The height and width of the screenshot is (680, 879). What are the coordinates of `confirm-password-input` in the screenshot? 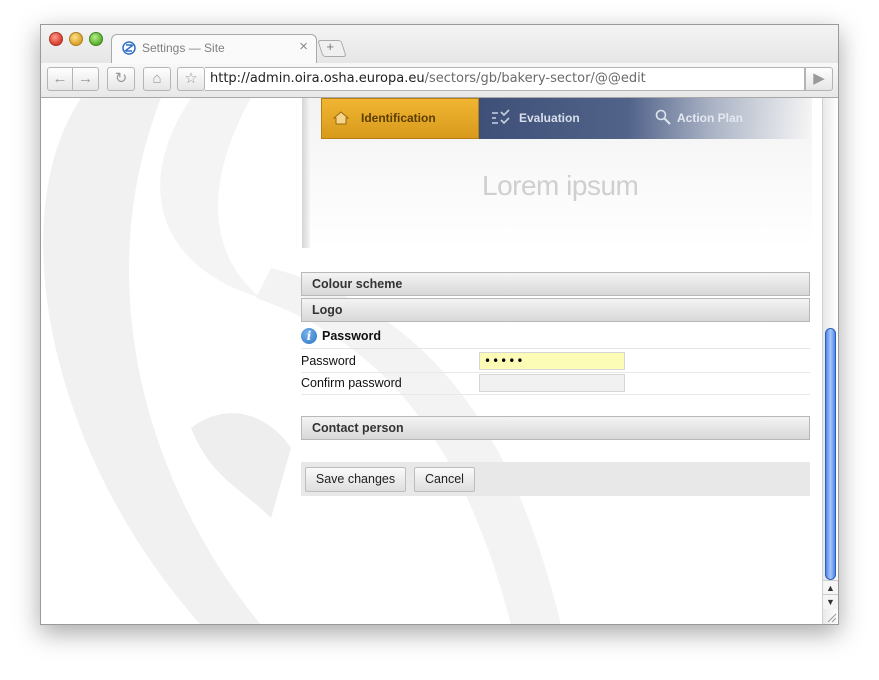 It's located at (552, 383).